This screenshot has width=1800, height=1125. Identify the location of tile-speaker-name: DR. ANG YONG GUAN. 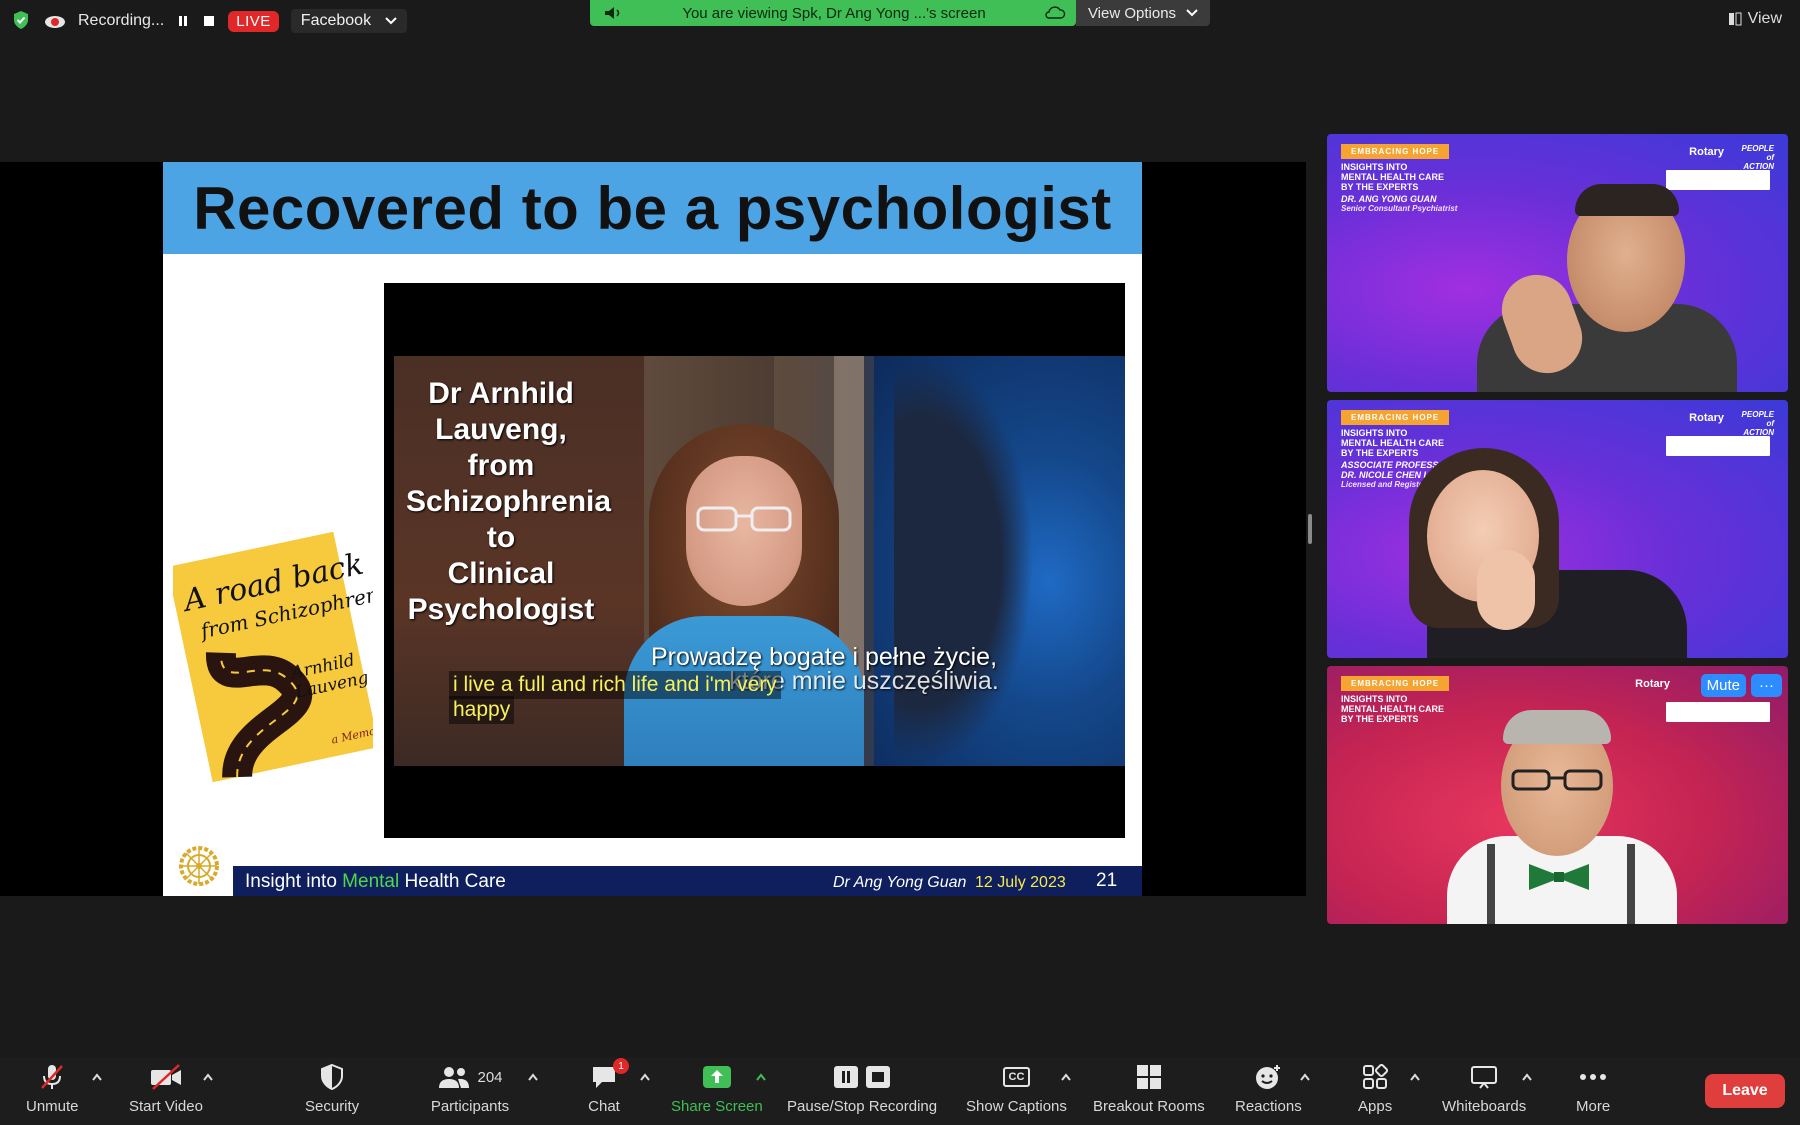
(1389, 199).